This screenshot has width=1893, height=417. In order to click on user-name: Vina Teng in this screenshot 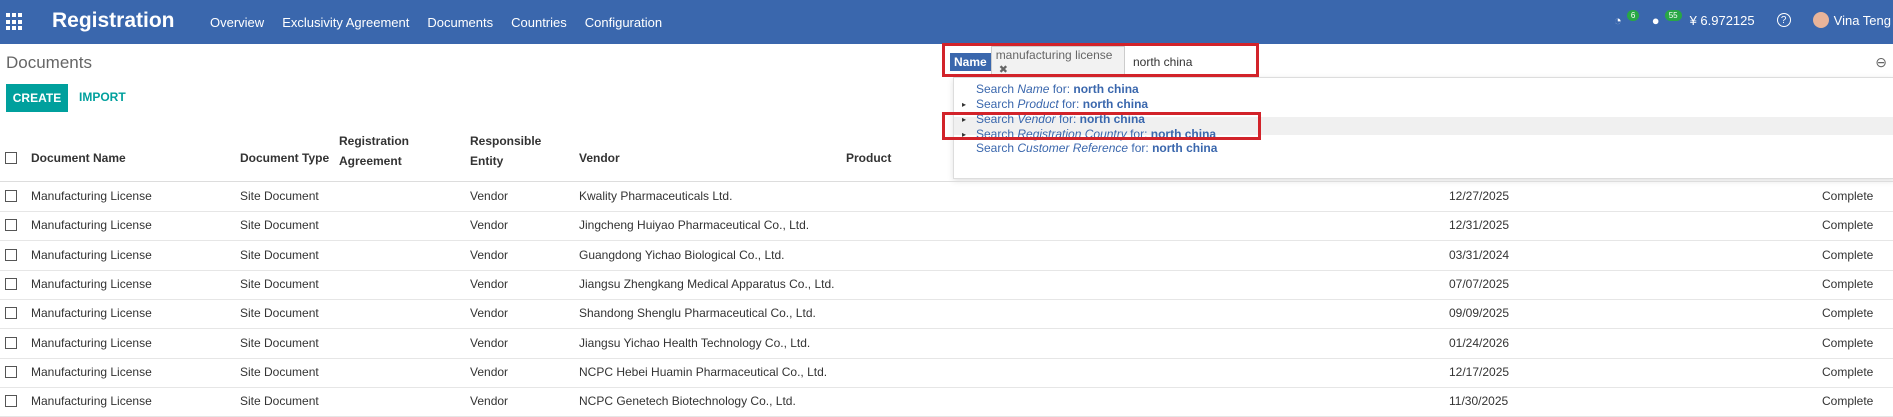, I will do `click(1862, 20)`.